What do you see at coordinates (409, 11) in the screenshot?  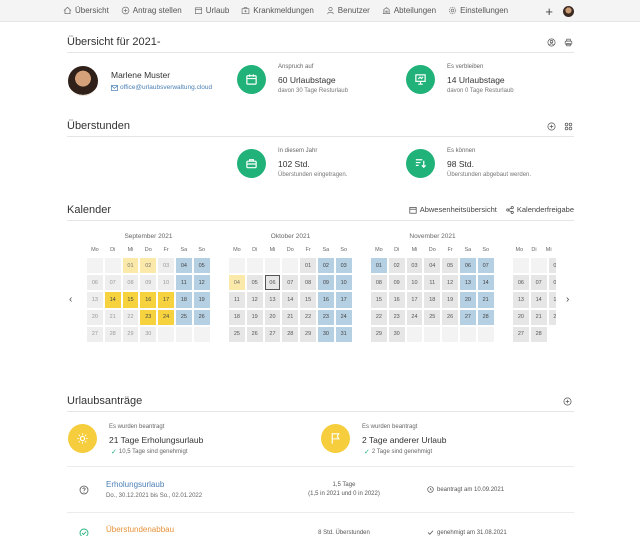 I see `nav-departments: Abteilungen` at bounding box center [409, 11].